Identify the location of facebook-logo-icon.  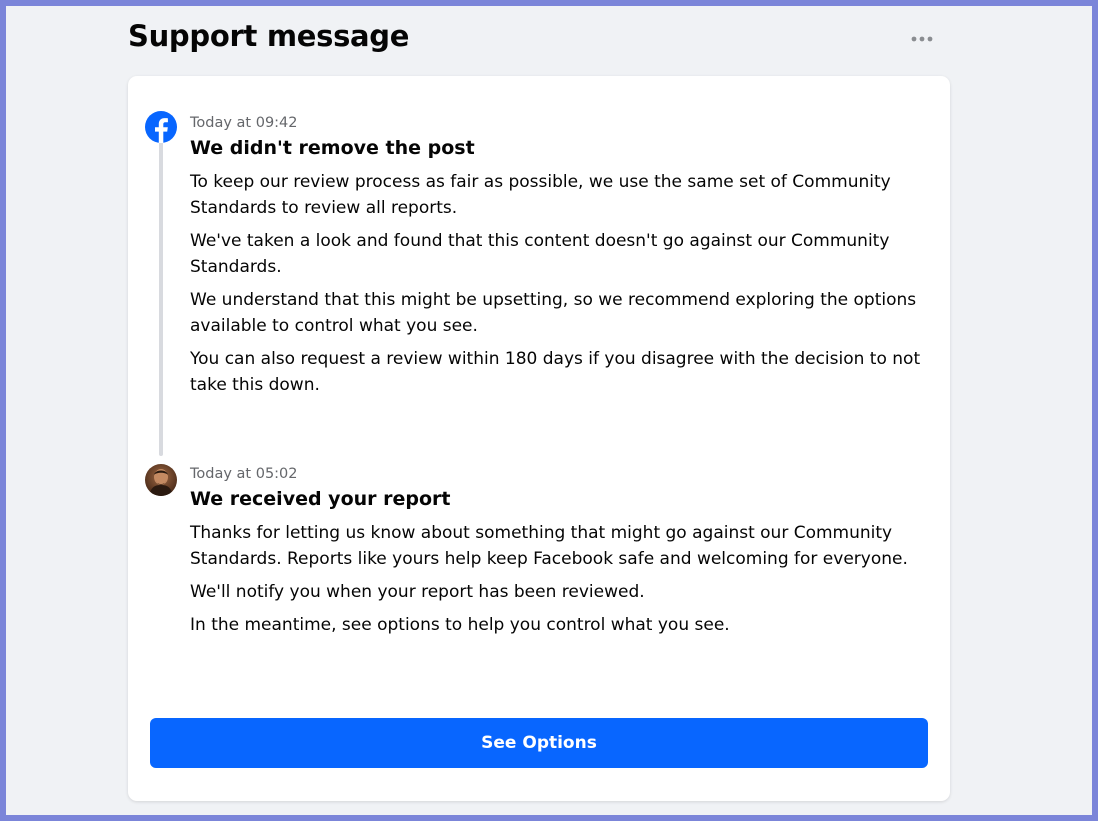
(161, 127).